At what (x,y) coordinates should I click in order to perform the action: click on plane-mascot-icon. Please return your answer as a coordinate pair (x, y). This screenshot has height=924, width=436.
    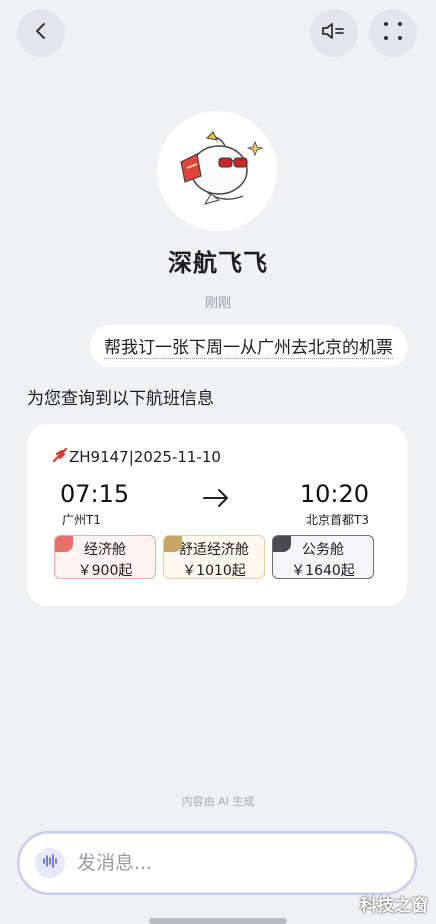
    Looking at the image, I should click on (217, 171).